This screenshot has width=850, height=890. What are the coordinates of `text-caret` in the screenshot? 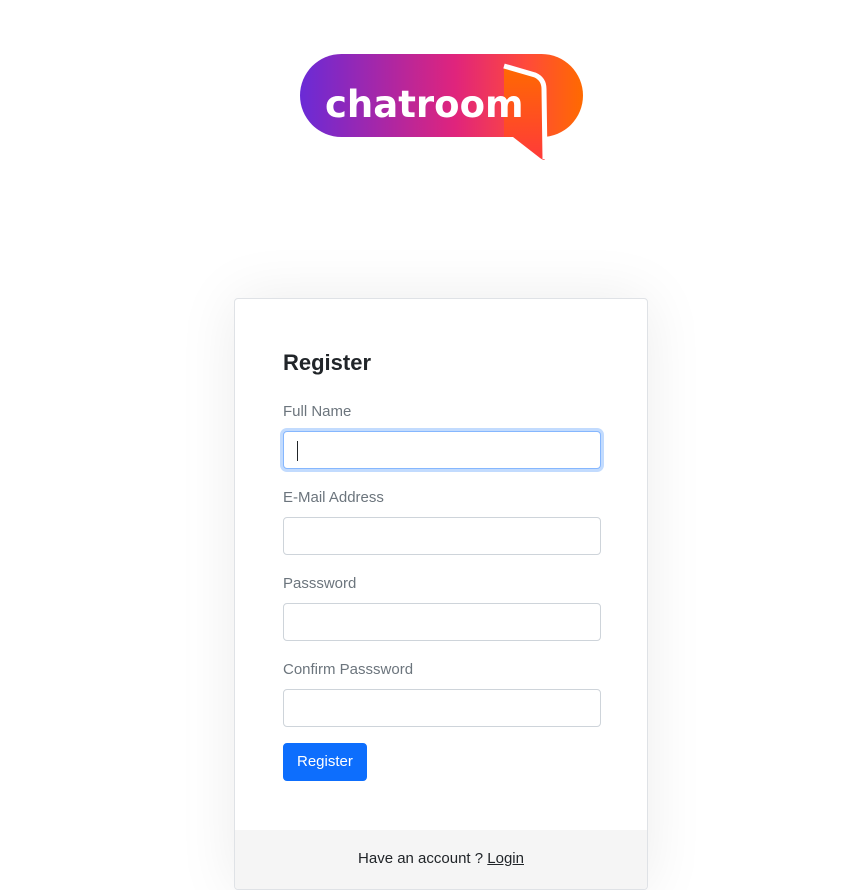 It's located at (297, 451).